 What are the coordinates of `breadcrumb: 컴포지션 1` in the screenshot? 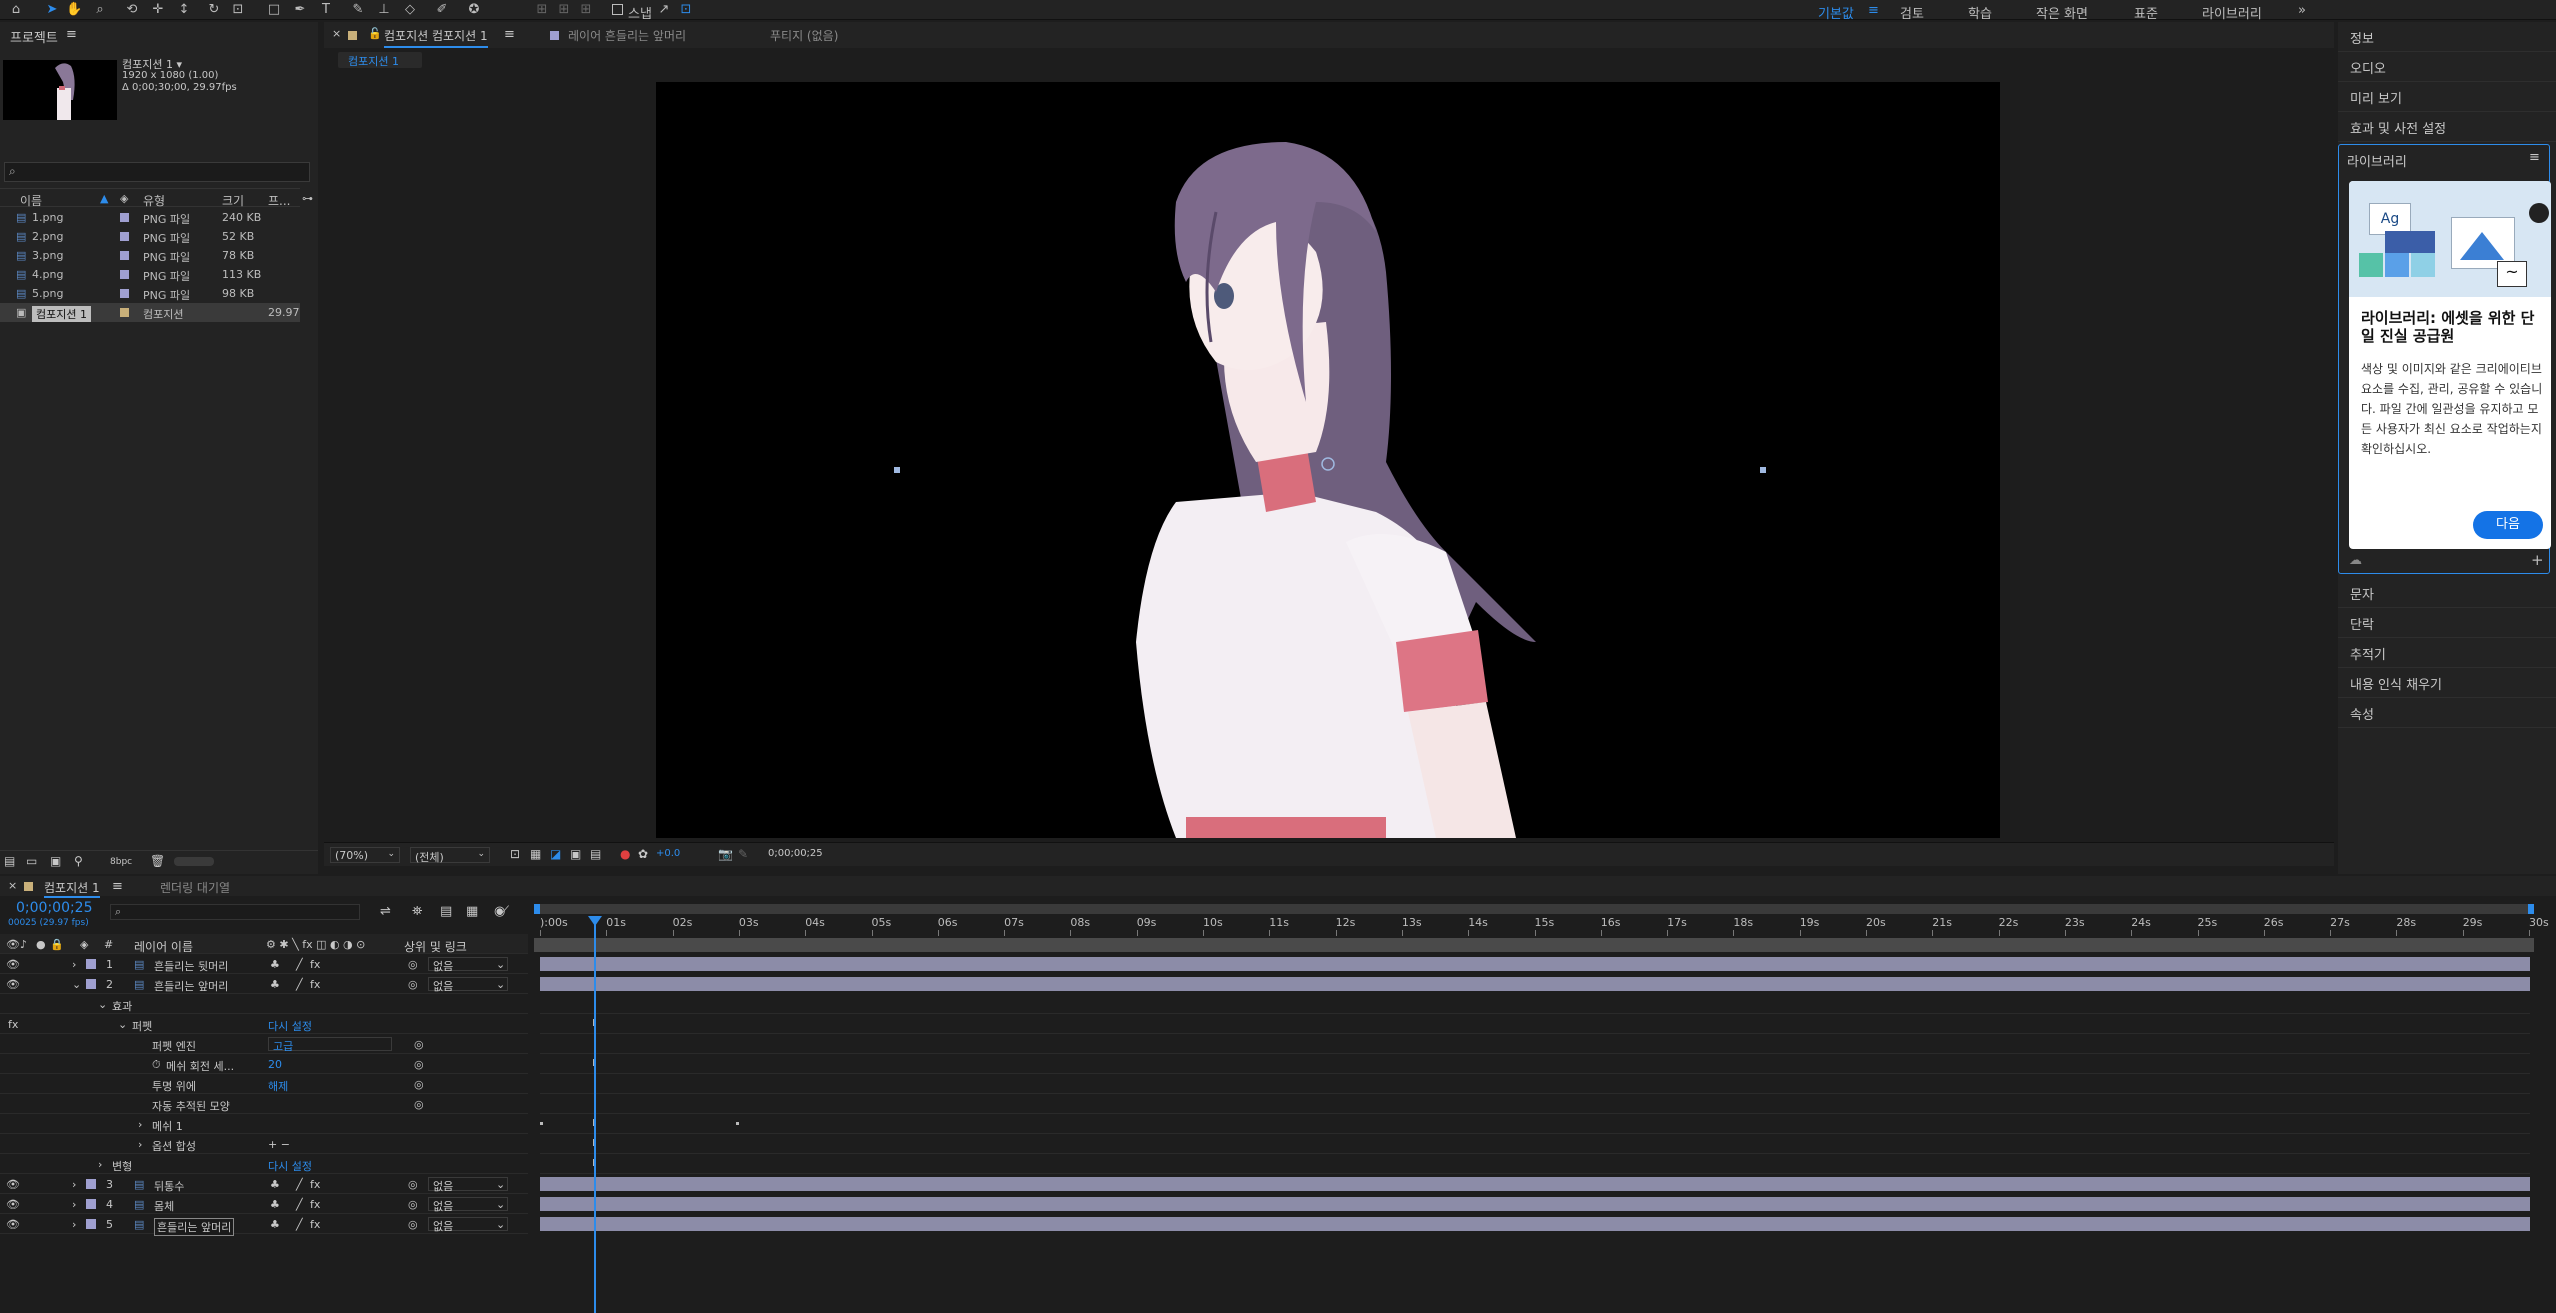 It's located at (380, 60).